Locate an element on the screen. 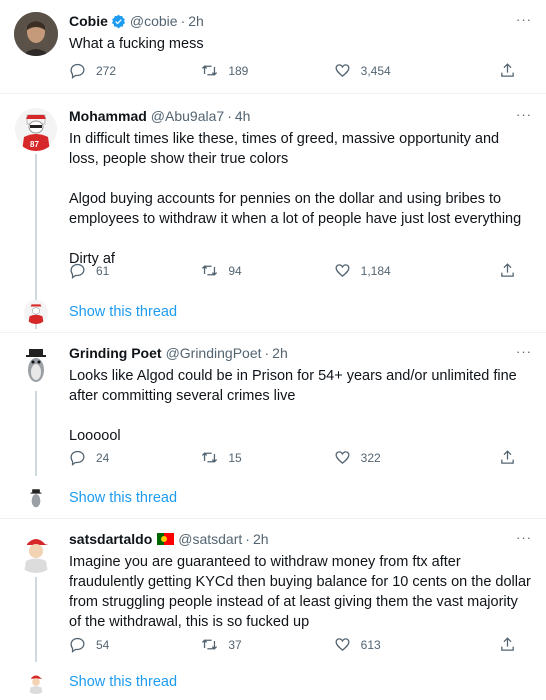  retweet-button: 15 is located at coordinates (267, 457).